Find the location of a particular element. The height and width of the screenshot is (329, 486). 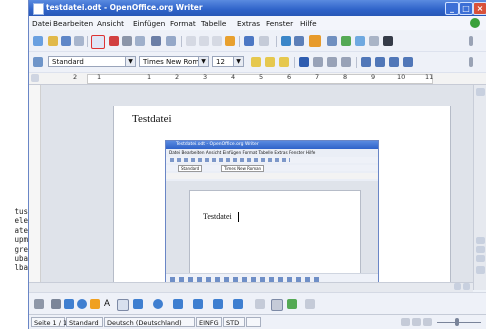

previous-page-icon is located at coordinates (480, 240).